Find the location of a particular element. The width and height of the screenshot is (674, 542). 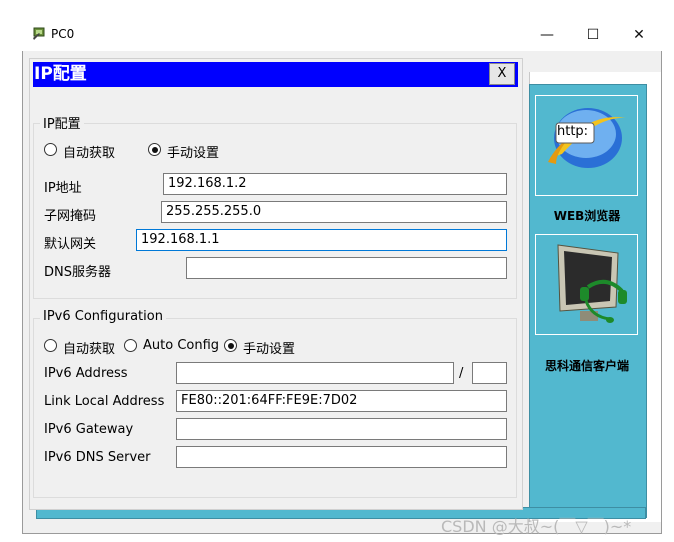

web-browser-icon is located at coordinates (587, 138).